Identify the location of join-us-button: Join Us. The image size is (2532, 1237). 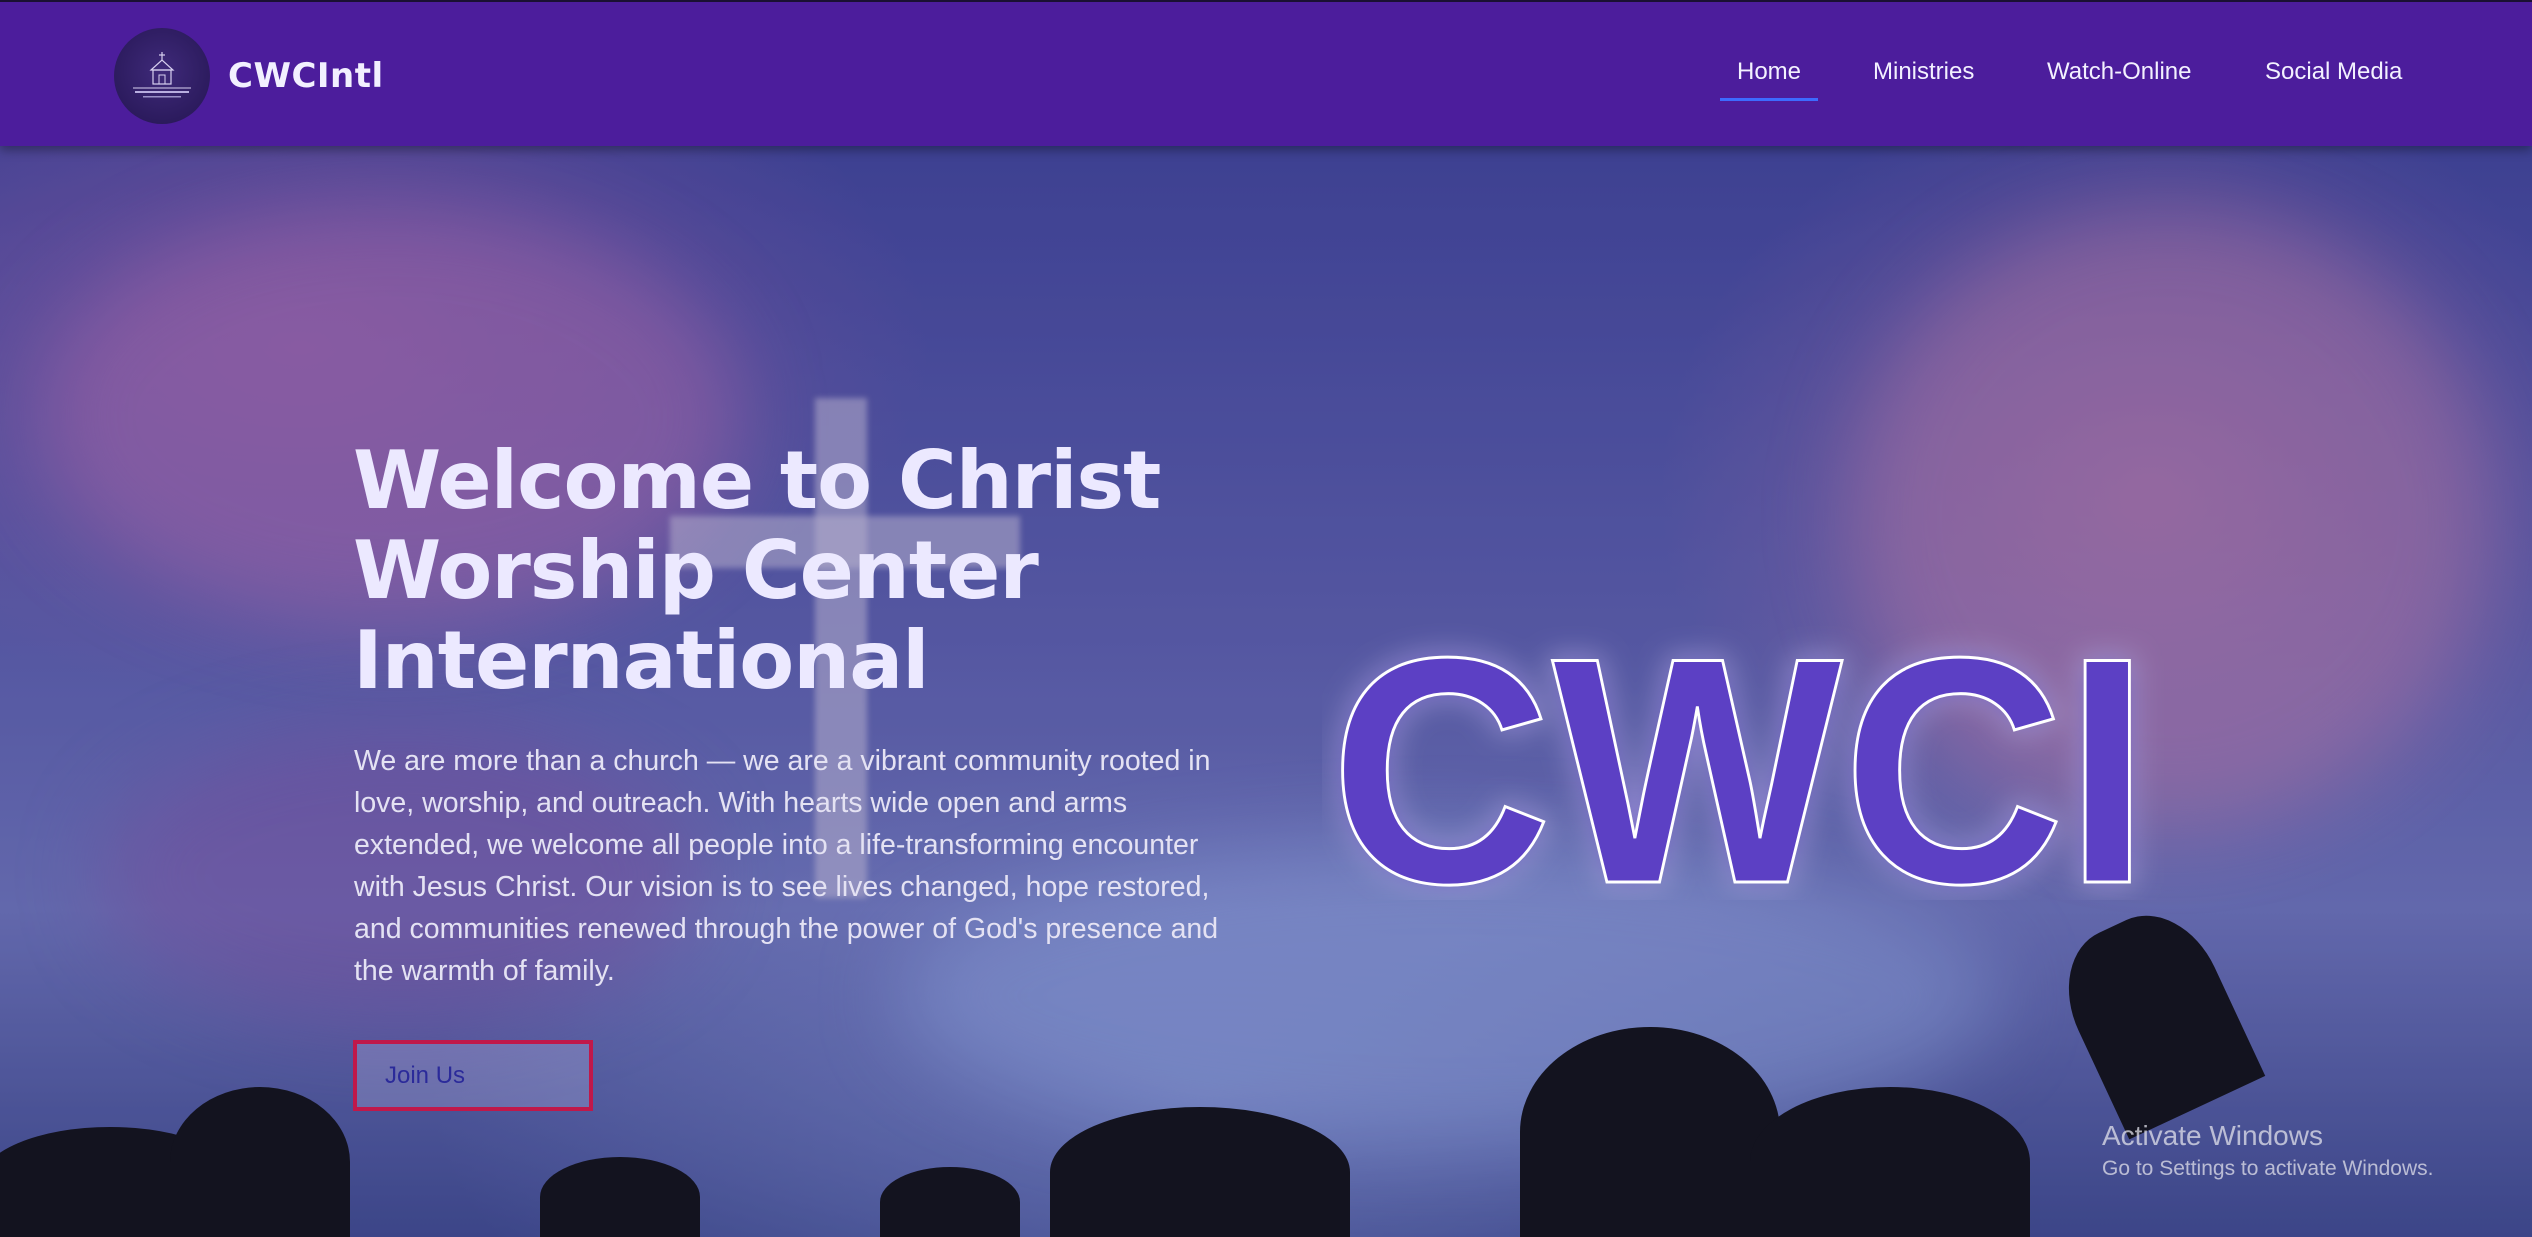
(473, 1075).